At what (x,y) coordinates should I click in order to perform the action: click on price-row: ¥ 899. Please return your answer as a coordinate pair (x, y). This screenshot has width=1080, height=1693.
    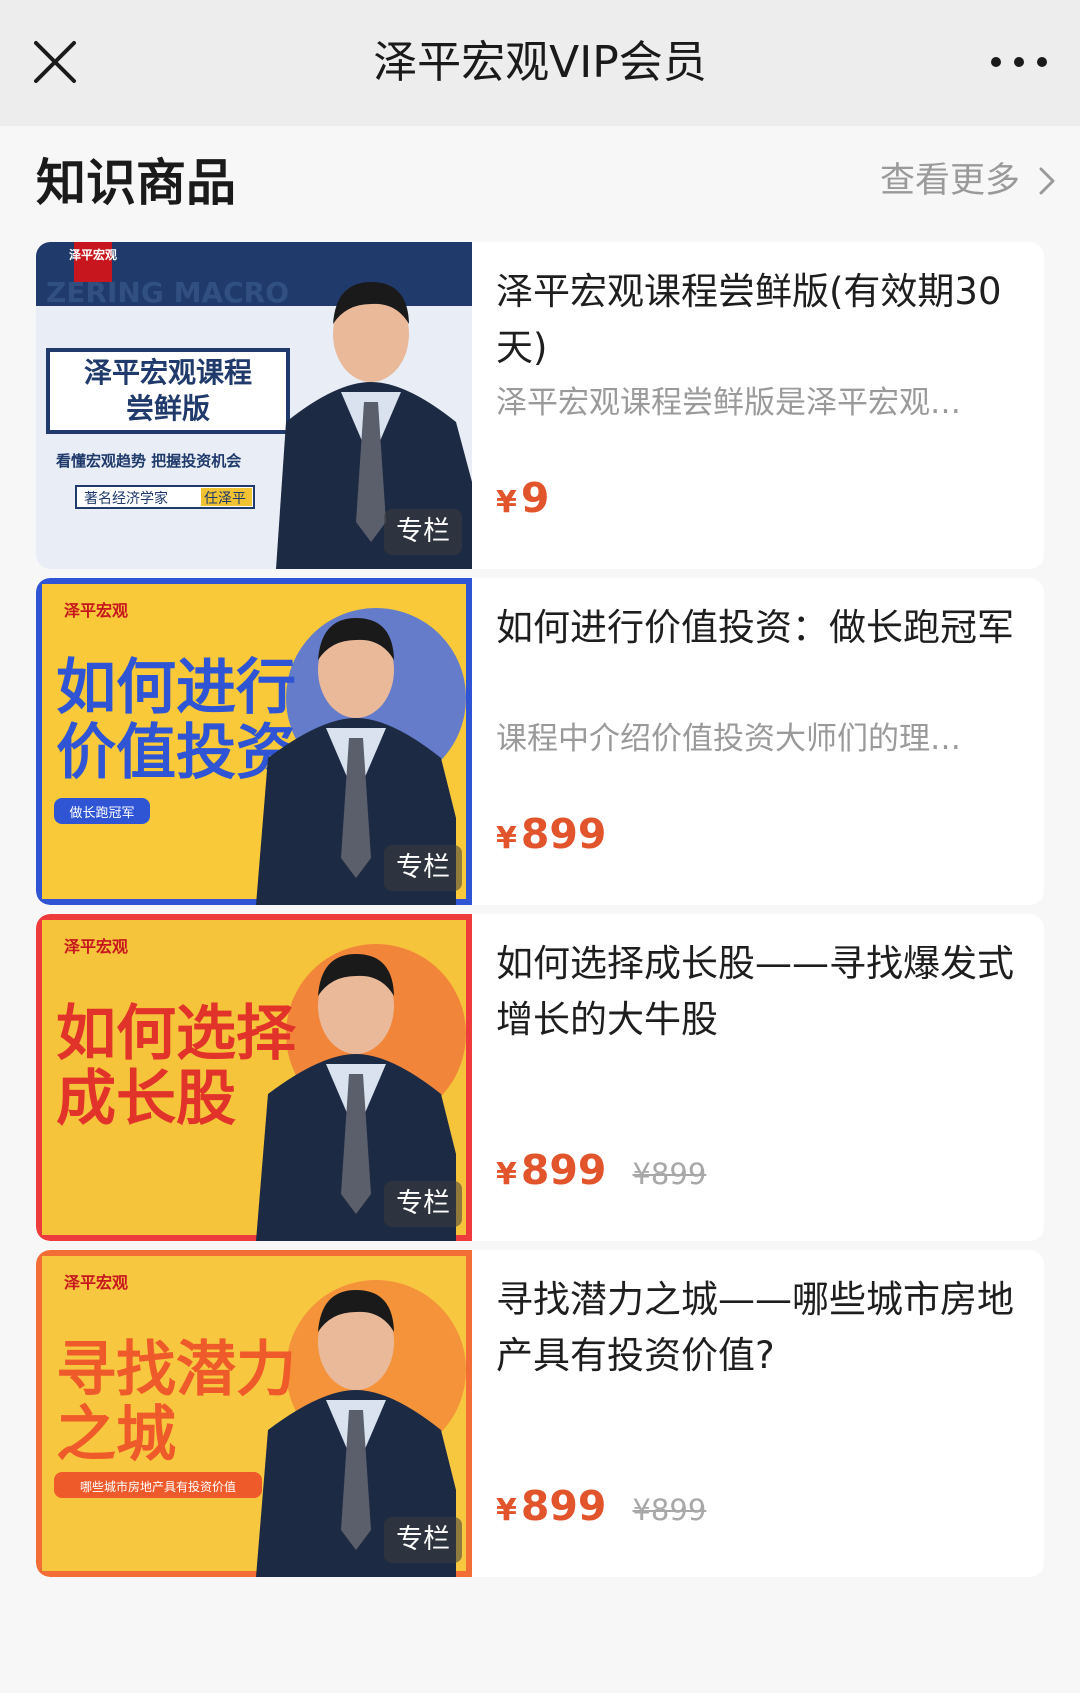
    Looking at the image, I should click on (551, 840).